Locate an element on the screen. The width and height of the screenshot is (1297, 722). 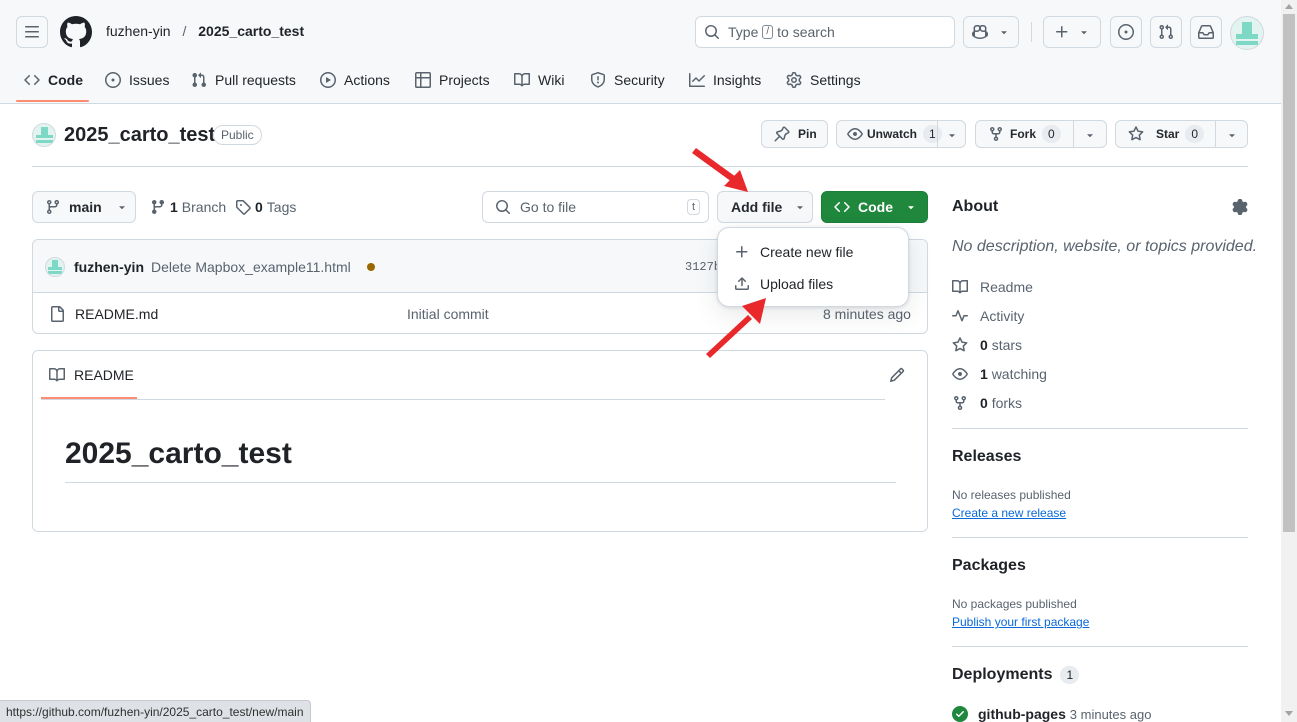
about-forks-link: 0 forks is located at coordinates (987, 403).